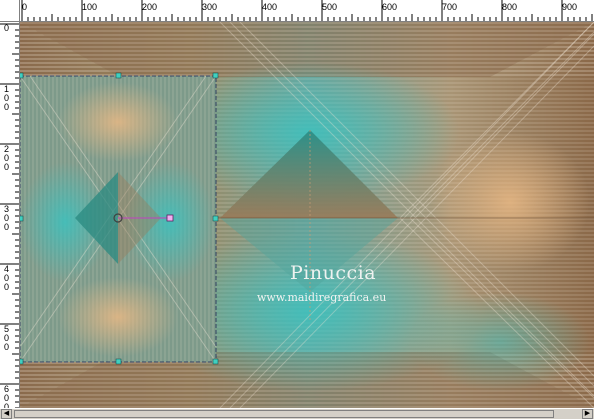  What do you see at coordinates (270, 7) in the screenshot?
I see `ruler-label-400: 400` at bounding box center [270, 7].